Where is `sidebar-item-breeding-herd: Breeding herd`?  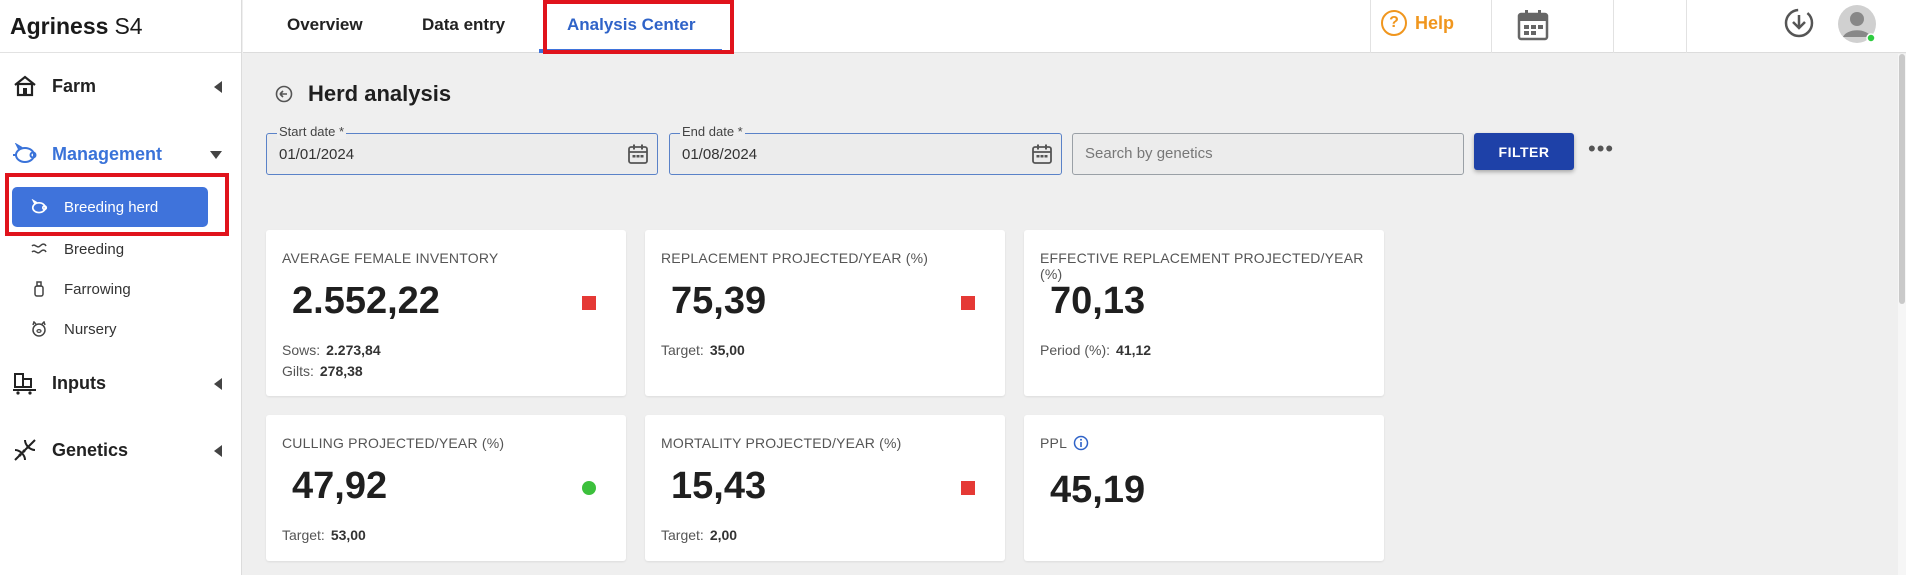
sidebar-item-breeding-herd: Breeding herd is located at coordinates (110, 207).